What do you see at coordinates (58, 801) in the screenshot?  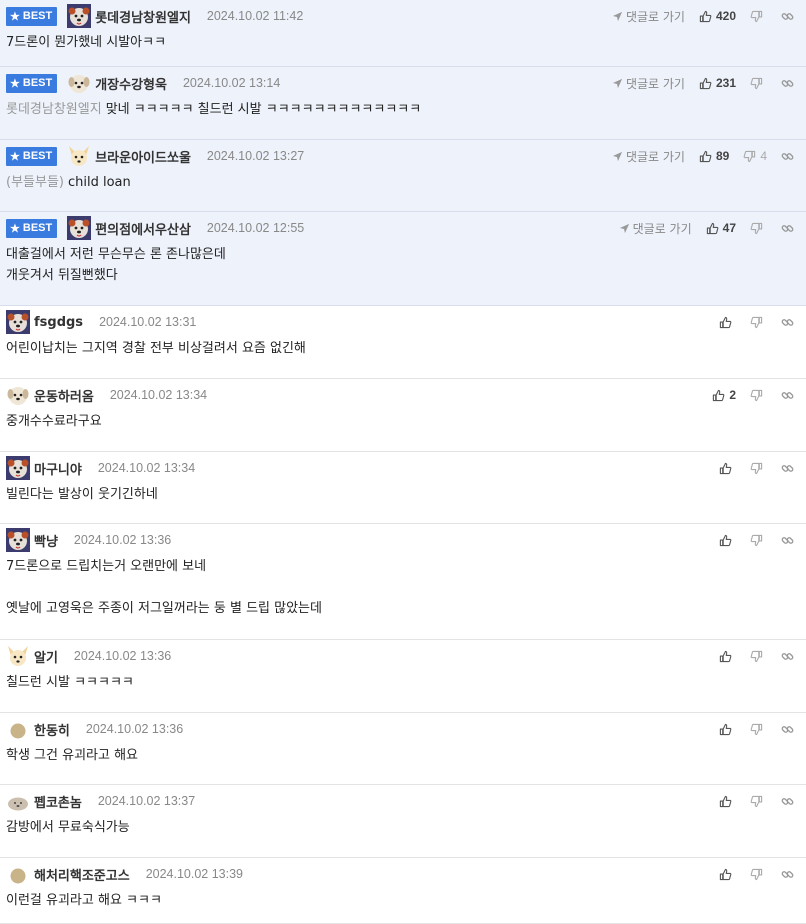 I see `author-nickname: 펩코촌놈` at bounding box center [58, 801].